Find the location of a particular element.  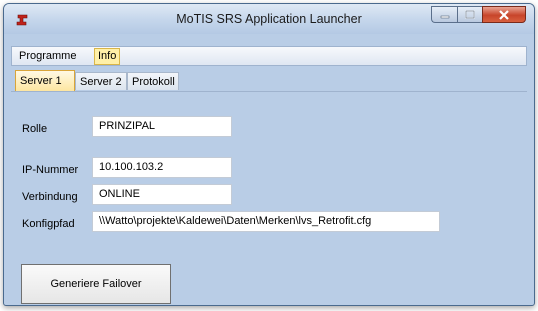

minimize-icon is located at coordinates (444, 16).